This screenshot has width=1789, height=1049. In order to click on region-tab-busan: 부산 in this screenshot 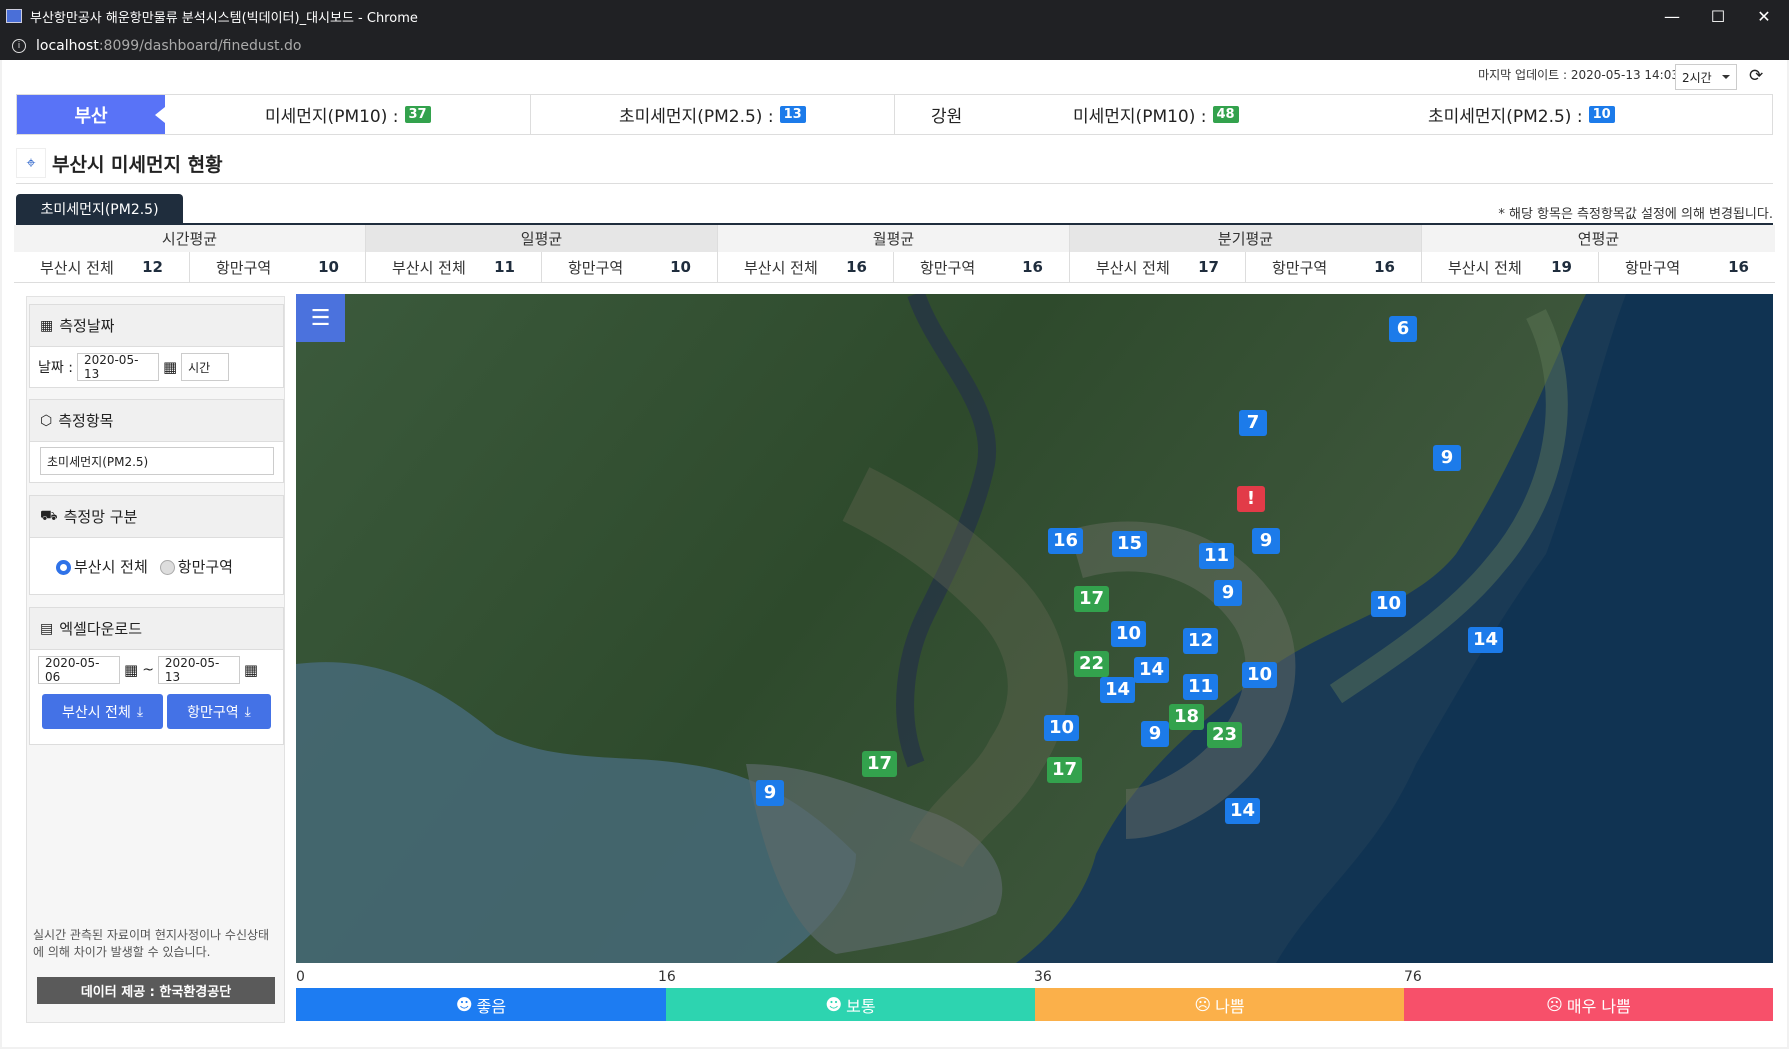, I will do `click(91, 114)`.